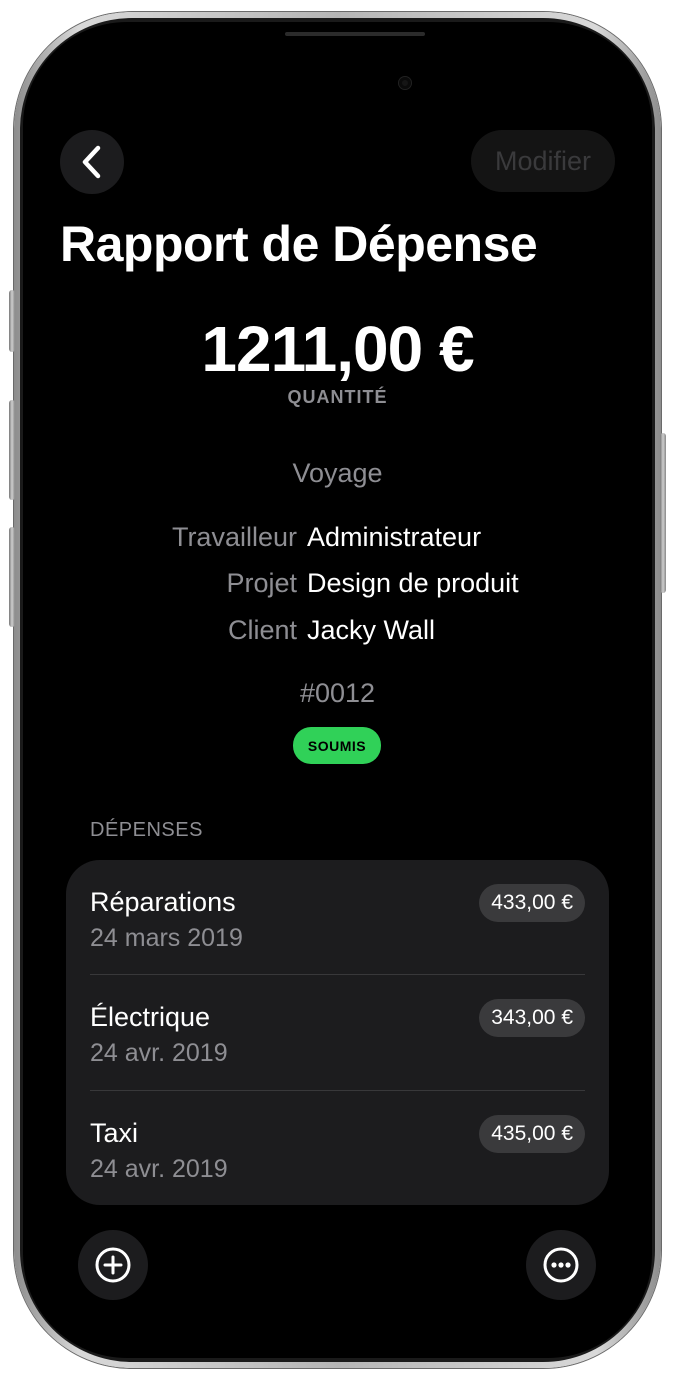 Image resolution: width=675 pixels, height=1380 pixels. What do you see at coordinates (337, 1148) in the screenshot?
I see `expense-item-taxi: Taxi 24 avr. 2019 435,00 €` at bounding box center [337, 1148].